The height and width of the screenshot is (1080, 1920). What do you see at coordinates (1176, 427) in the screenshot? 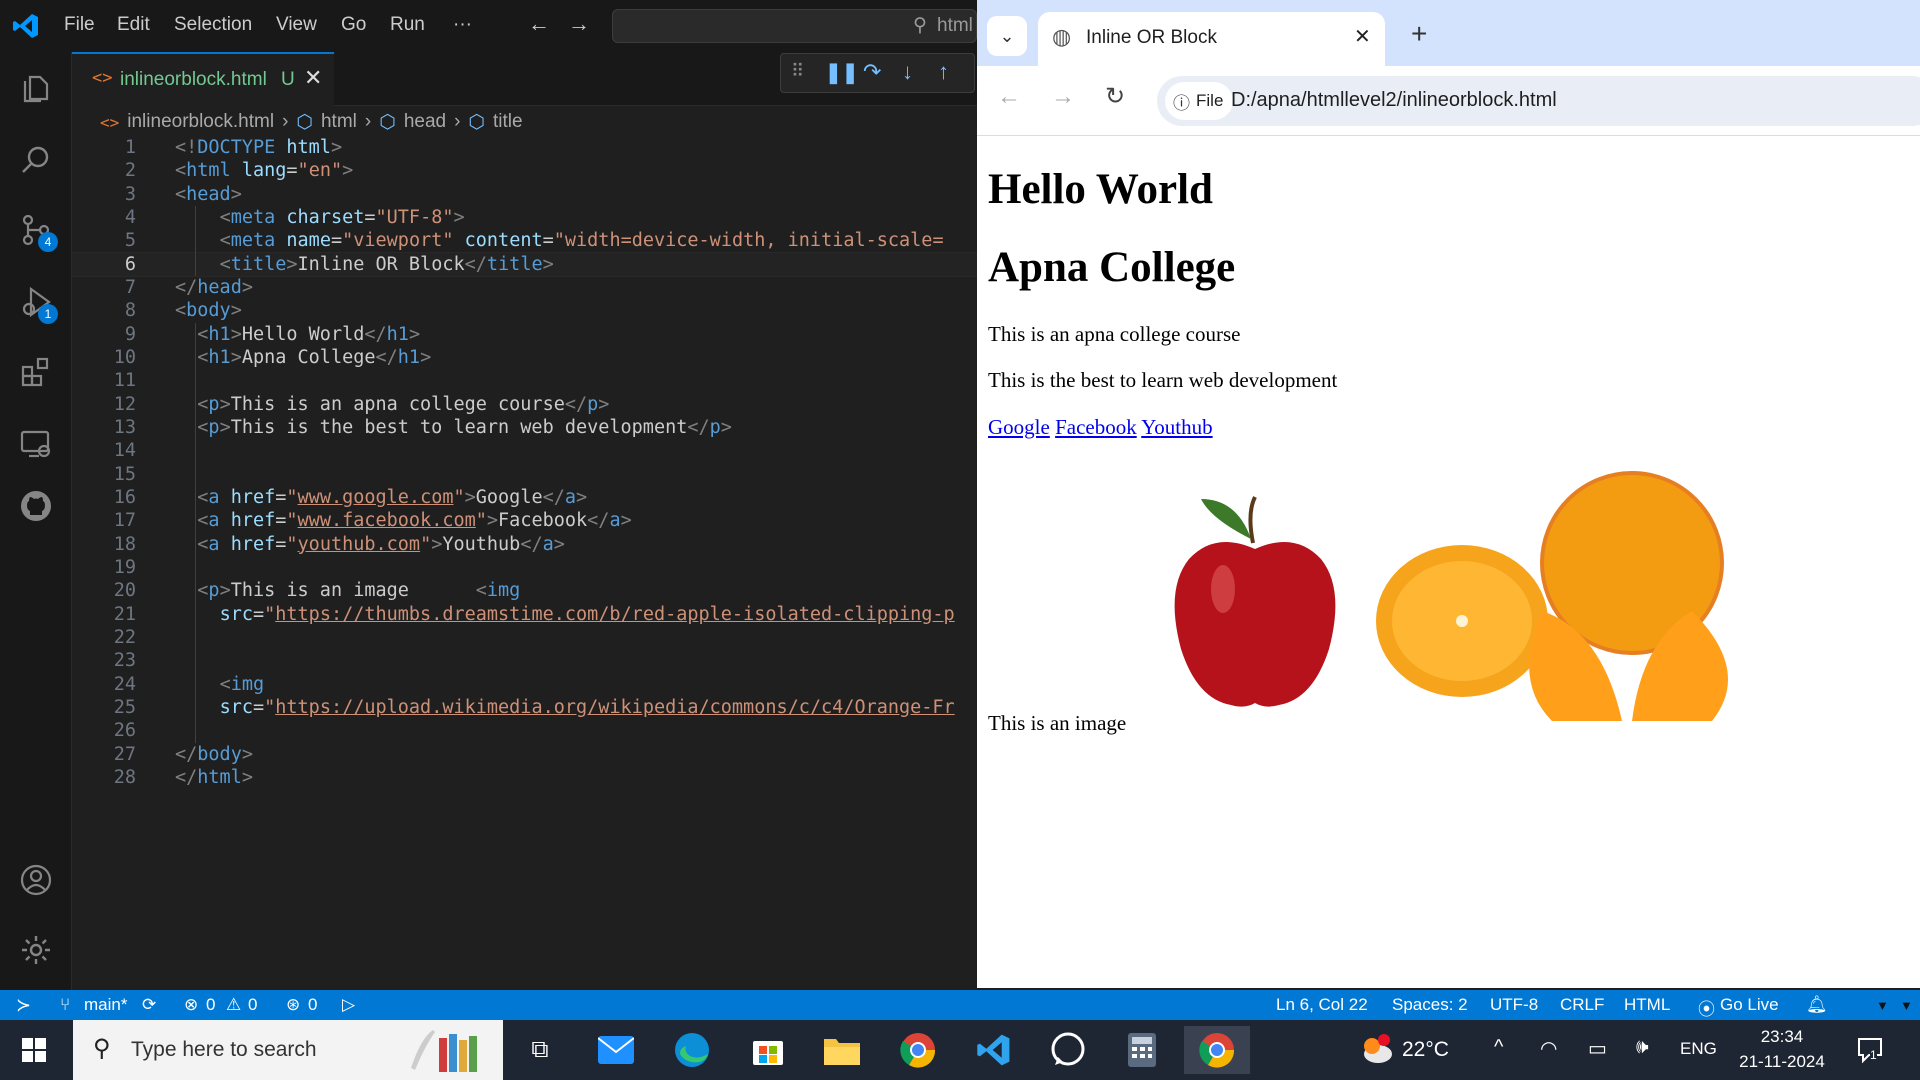
I see `link-youthub: Youthub` at bounding box center [1176, 427].